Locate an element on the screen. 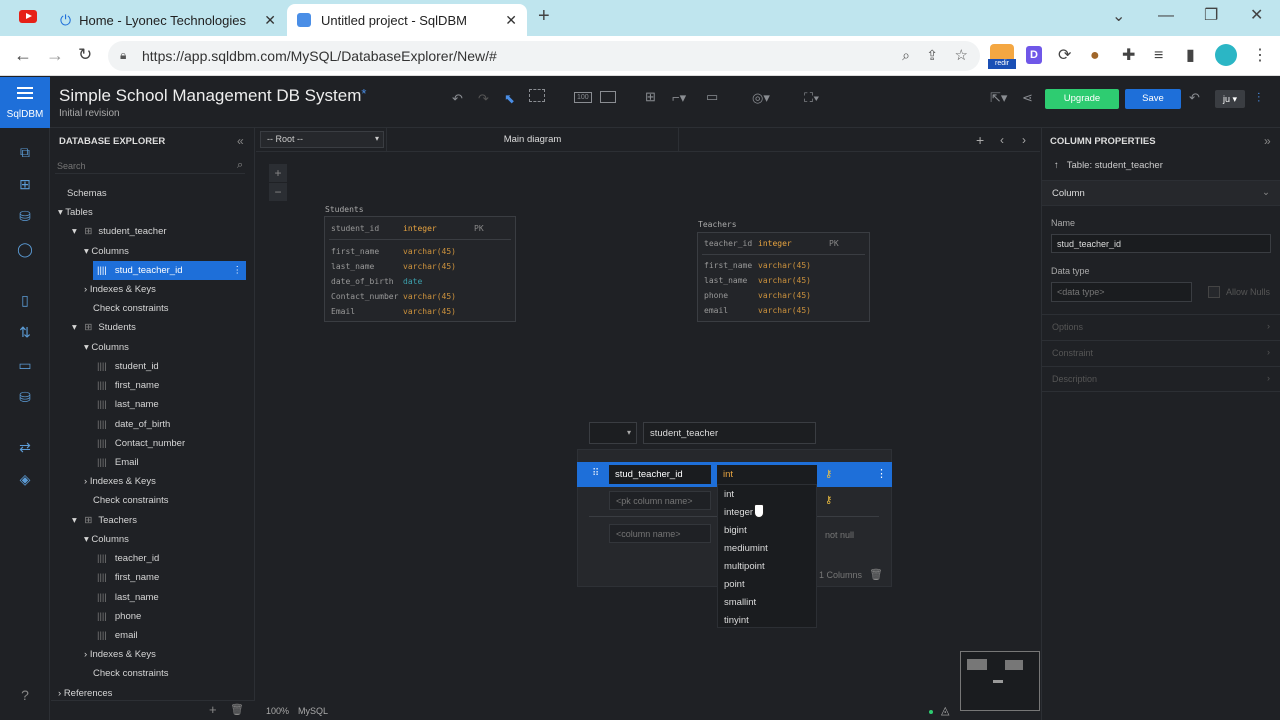  column-type-input is located at coordinates (767, 474).